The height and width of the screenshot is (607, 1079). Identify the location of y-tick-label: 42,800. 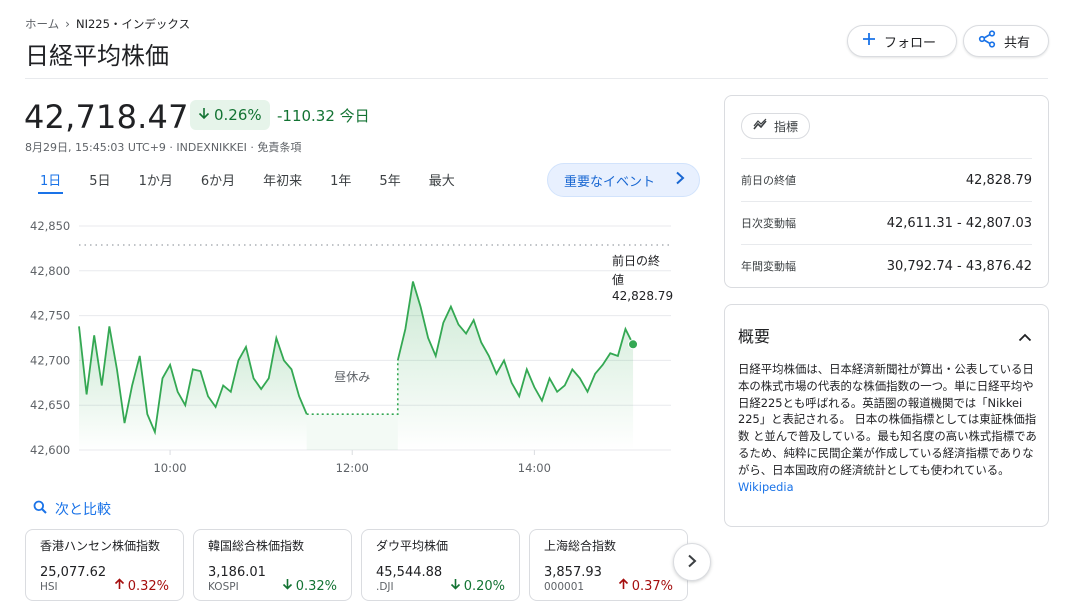
(50, 271).